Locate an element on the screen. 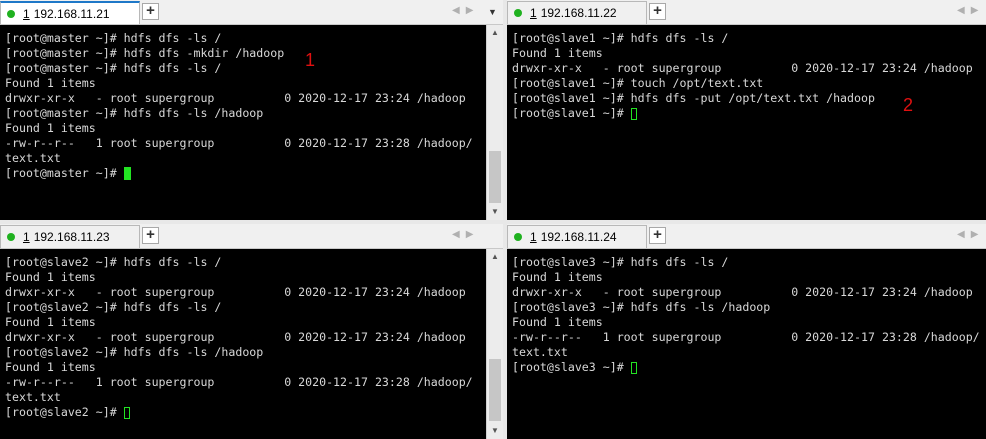  prompt-text: [root@slave1 ~]# is located at coordinates (571, 113).